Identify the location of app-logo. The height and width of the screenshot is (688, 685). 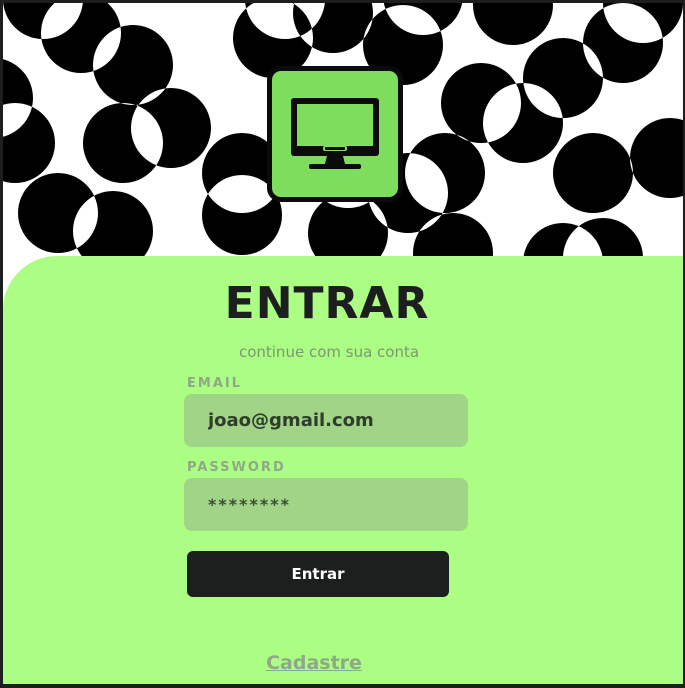
(335, 134).